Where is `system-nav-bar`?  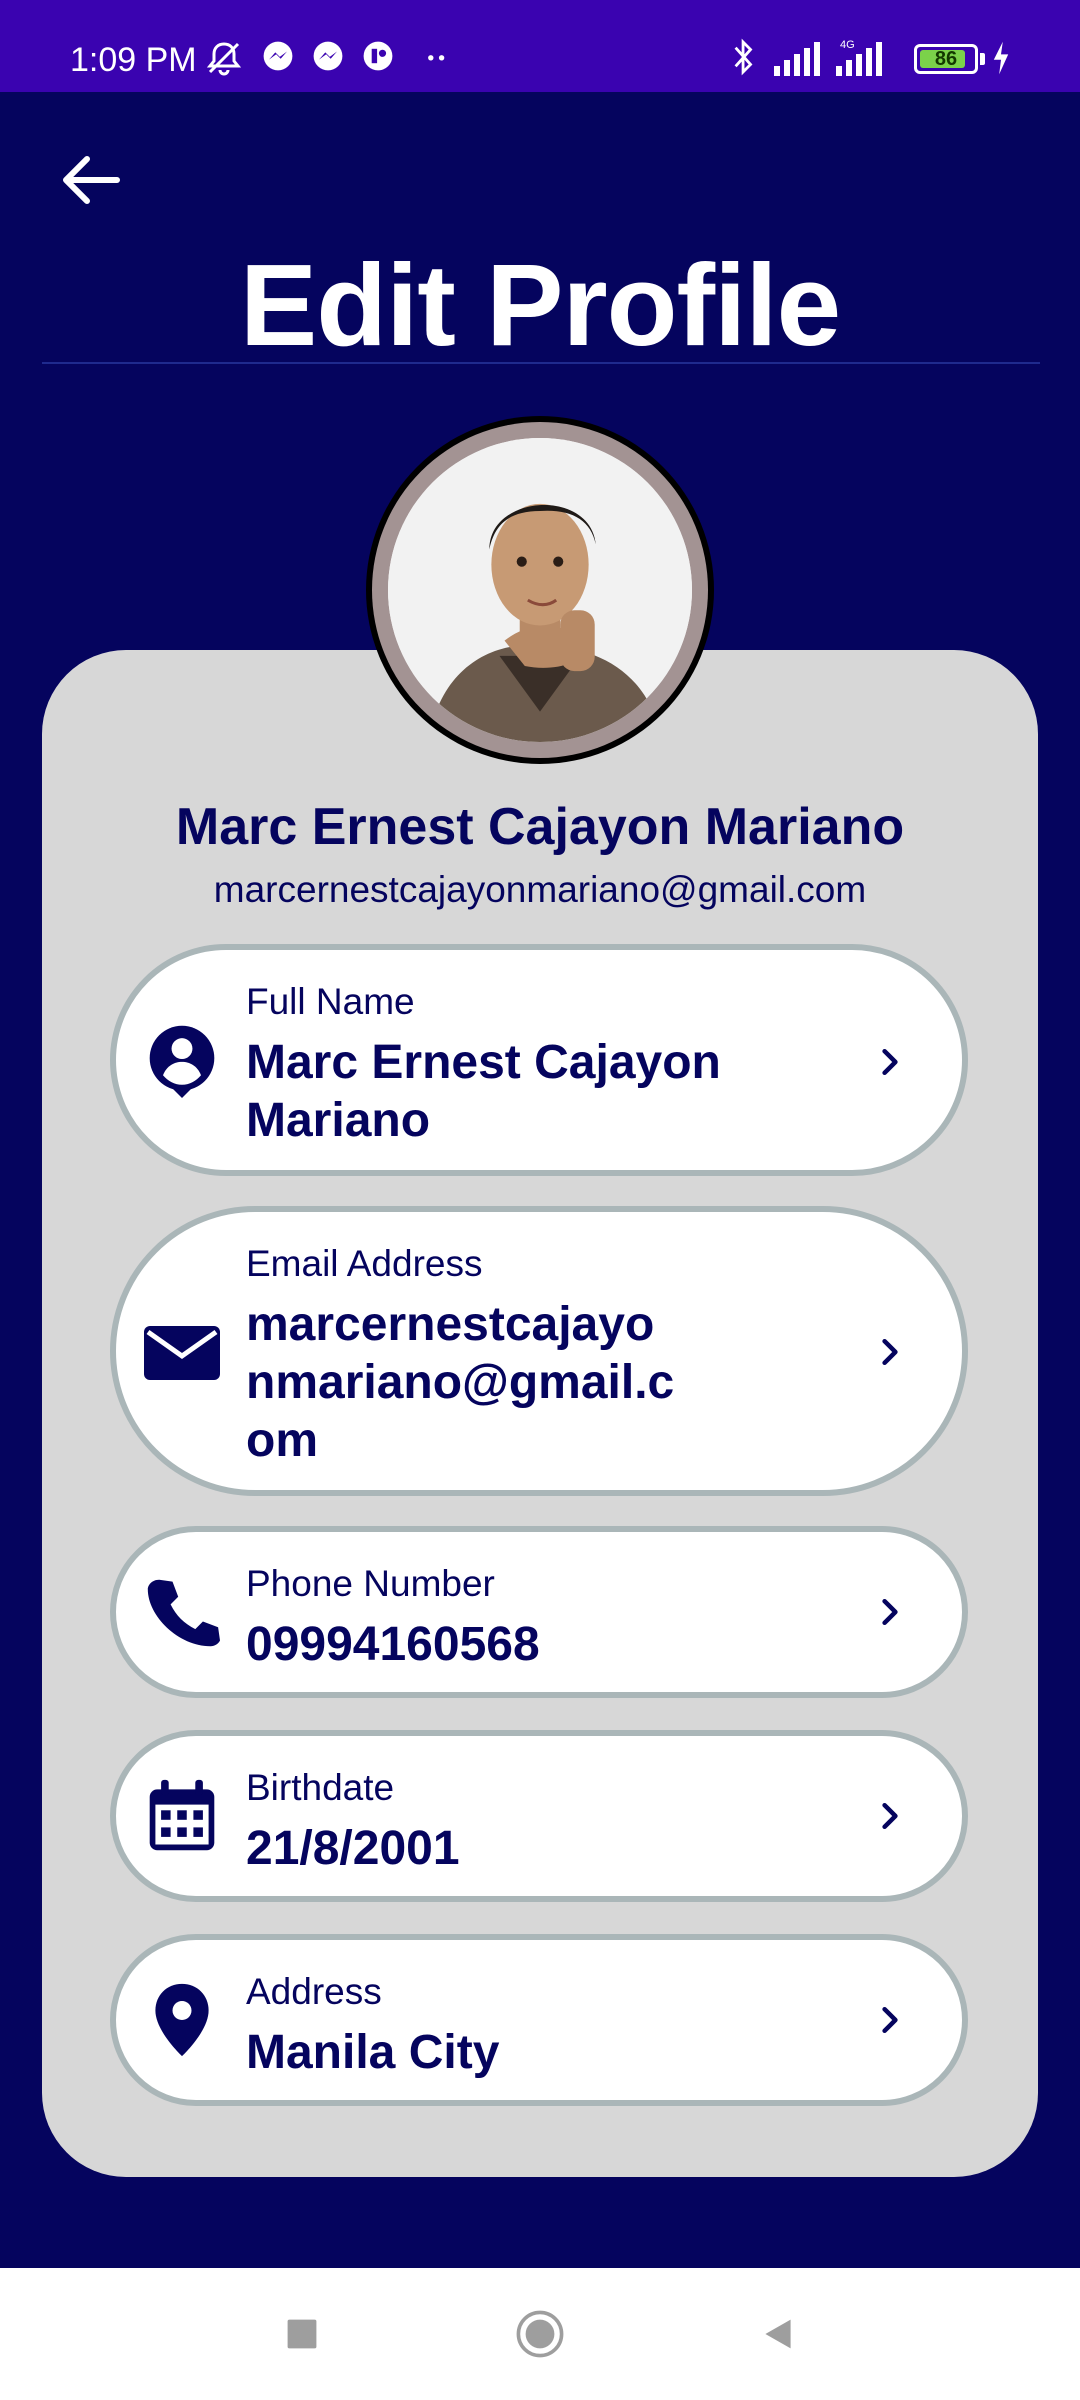
system-nav-bar is located at coordinates (540, 2334).